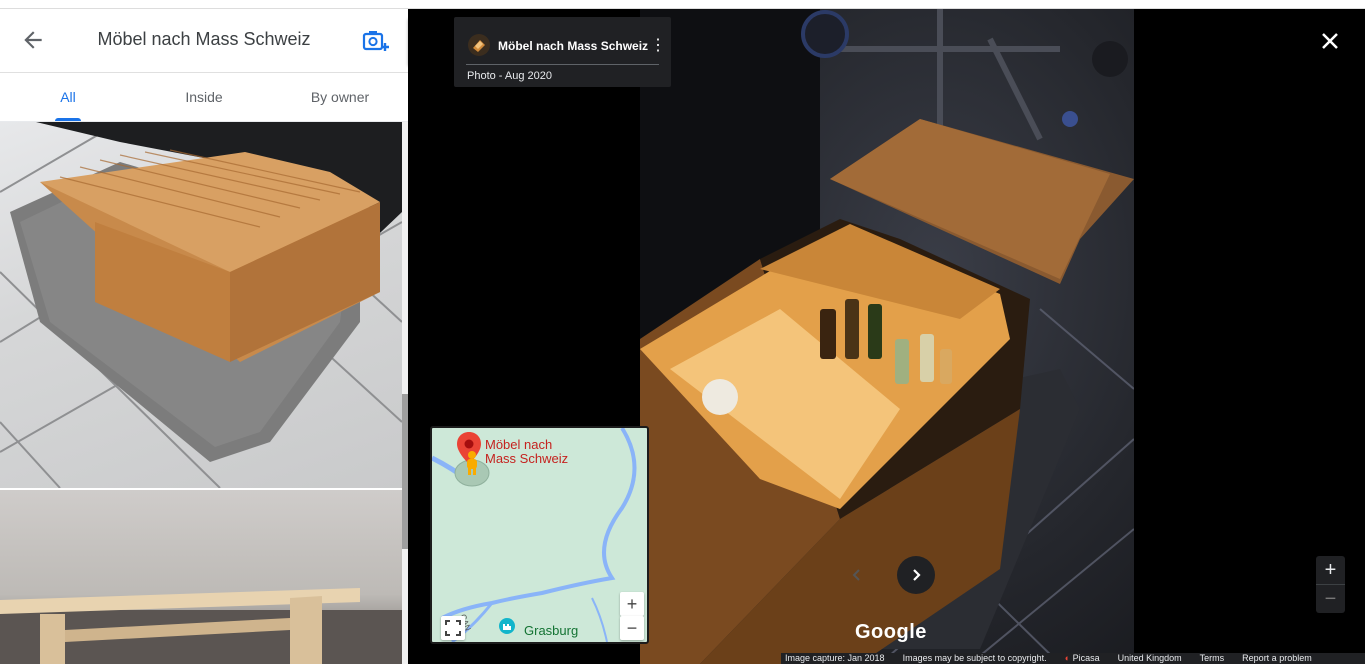 The height and width of the screenshot is (664, 1365). Describe the element at coordinates (1330, 599) in the screenshot. I see `zoom-out-button: −` at that location.